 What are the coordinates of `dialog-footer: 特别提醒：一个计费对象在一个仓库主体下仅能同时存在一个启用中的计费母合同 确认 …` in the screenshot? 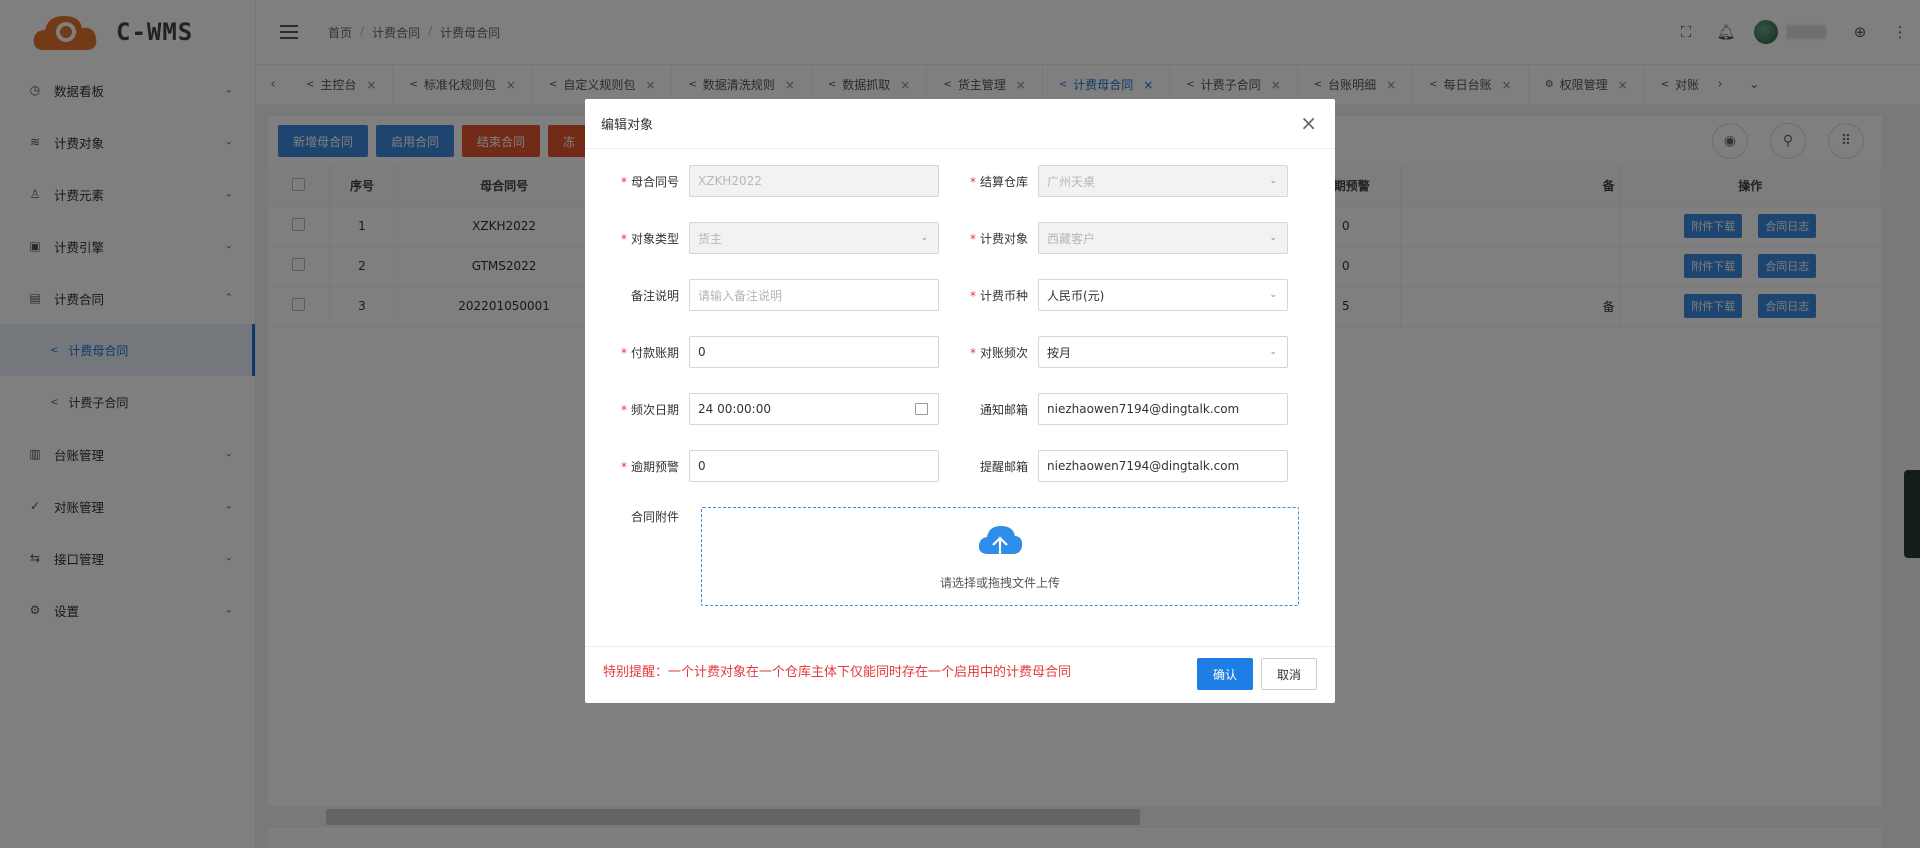 It's located at (960, 674).